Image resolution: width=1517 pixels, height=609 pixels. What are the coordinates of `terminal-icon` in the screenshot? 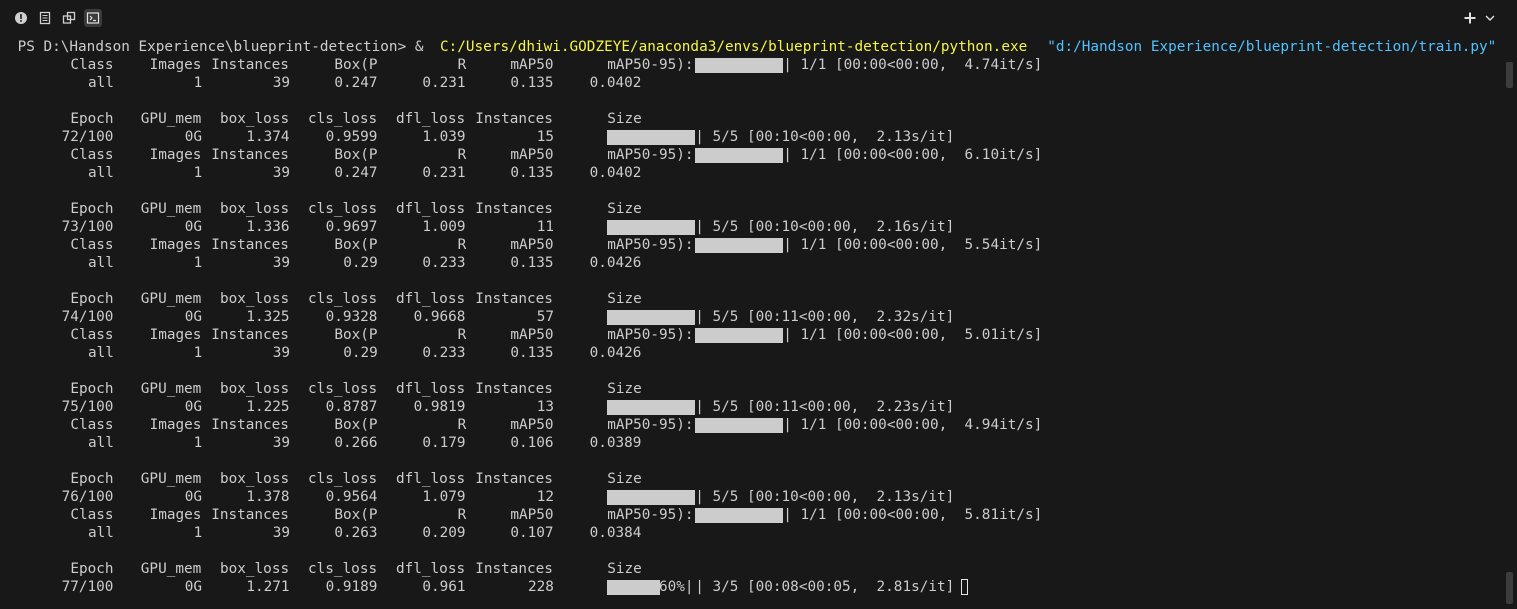 It's located at (93, 18).